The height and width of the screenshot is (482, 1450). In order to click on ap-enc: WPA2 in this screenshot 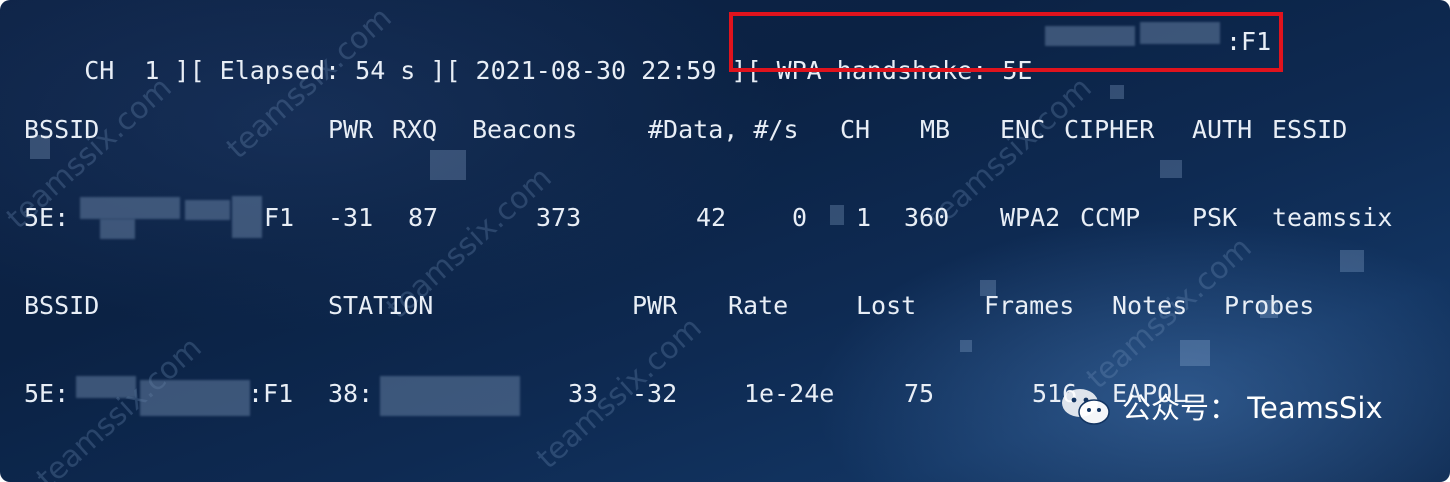, I will do `click(1030, 217)`.